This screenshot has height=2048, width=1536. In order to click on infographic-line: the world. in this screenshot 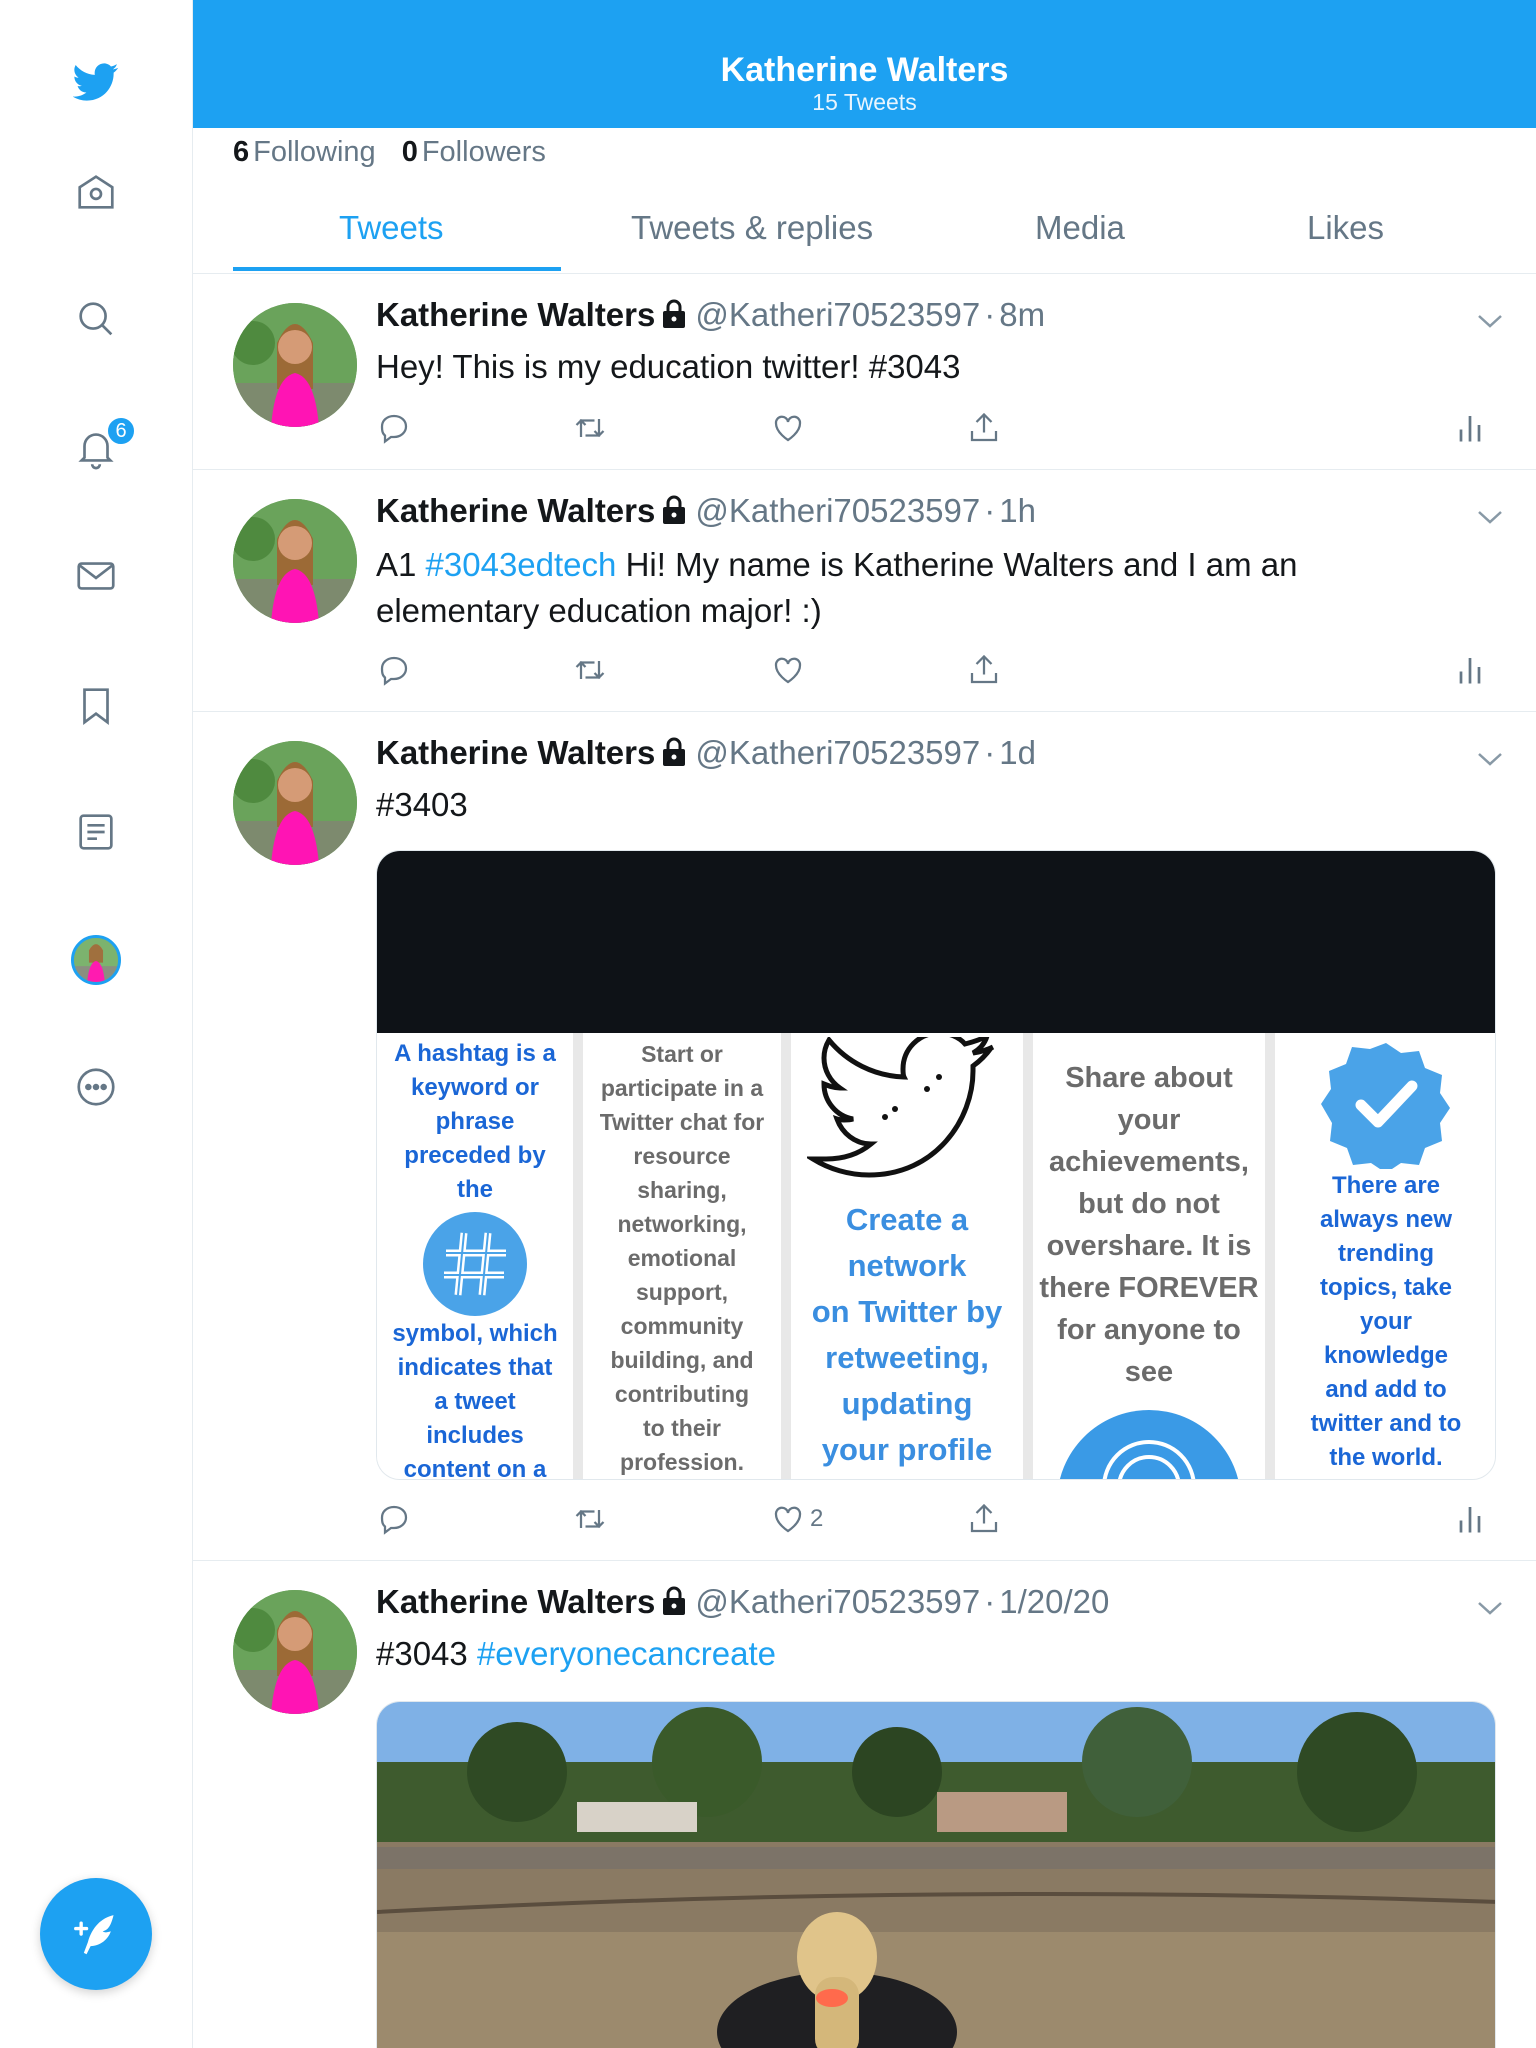, I will do `click(1386, 1457)`.